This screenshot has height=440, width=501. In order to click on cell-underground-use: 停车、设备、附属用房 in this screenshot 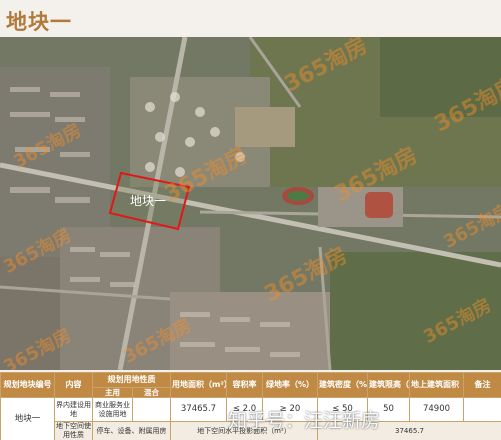, I will do `click(131, 430)`.